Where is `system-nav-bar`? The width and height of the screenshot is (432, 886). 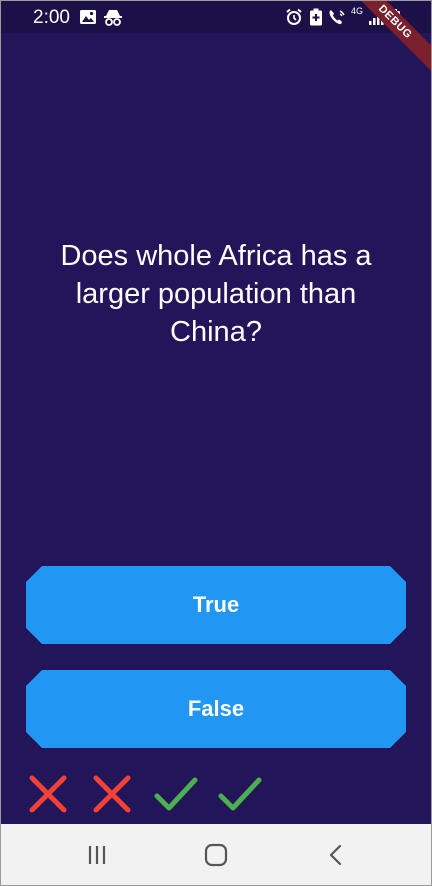
system-nav-bar is located at coordinates (216, 854).